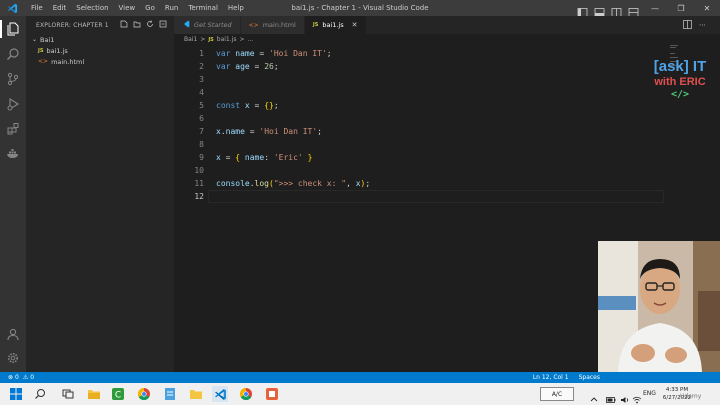 The height and width of the screenshot is (405, 720). What do you see at coordinates (649, 393) in the screenshot?
I see `input-language: ENG` at bounding box center [649, 393].